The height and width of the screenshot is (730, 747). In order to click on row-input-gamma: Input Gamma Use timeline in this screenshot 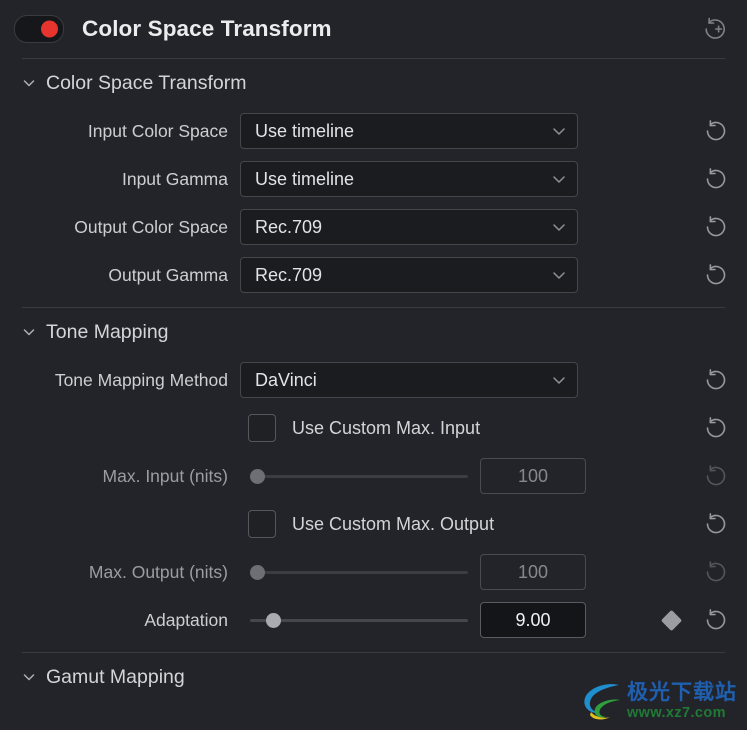, I will do `click(373, 179)`.